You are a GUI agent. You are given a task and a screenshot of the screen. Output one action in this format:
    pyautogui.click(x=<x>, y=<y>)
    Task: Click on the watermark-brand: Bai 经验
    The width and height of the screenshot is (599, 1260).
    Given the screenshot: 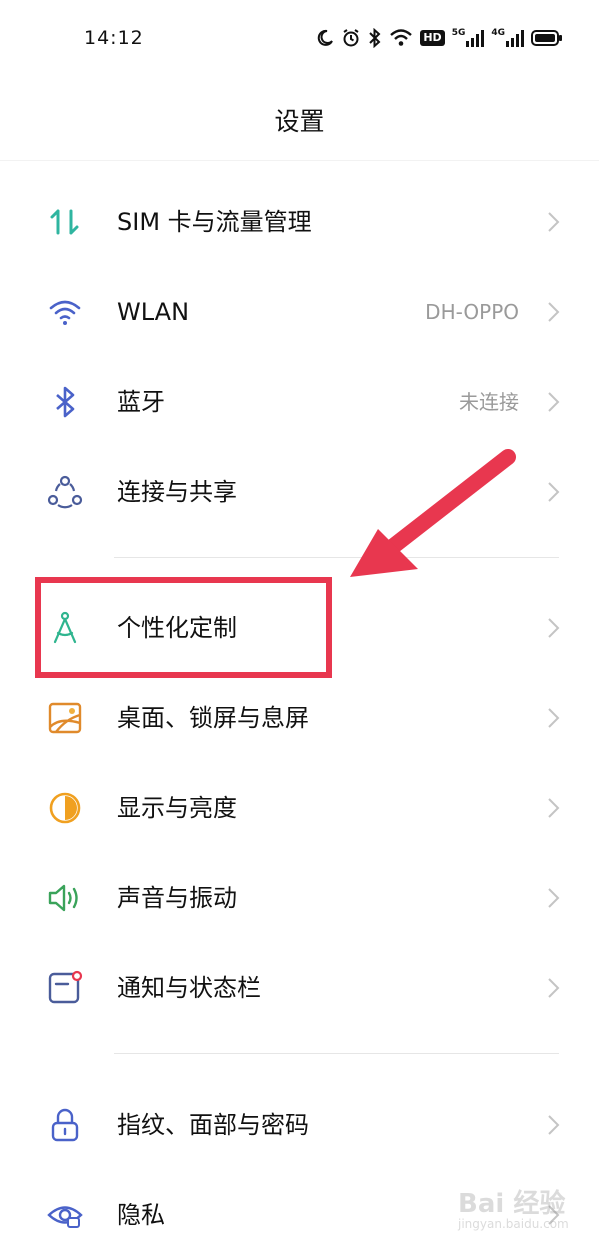 What is the action you would take?
    pyautogui.click(x=512, y=1204)
    